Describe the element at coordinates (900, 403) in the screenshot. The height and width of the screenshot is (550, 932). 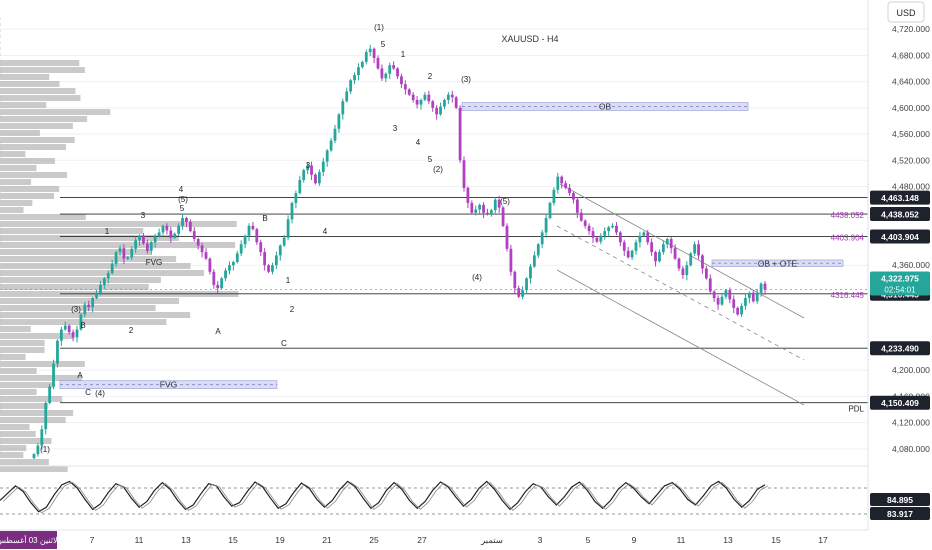
I see `level-tag-label: 4,150.409` at that location.